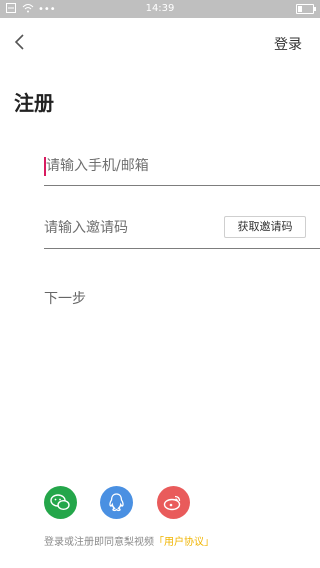 The image size is (320, 568). Describe the element at coordinates (34, 103) in the screenshot. I see `page-title: 注册` at that location.